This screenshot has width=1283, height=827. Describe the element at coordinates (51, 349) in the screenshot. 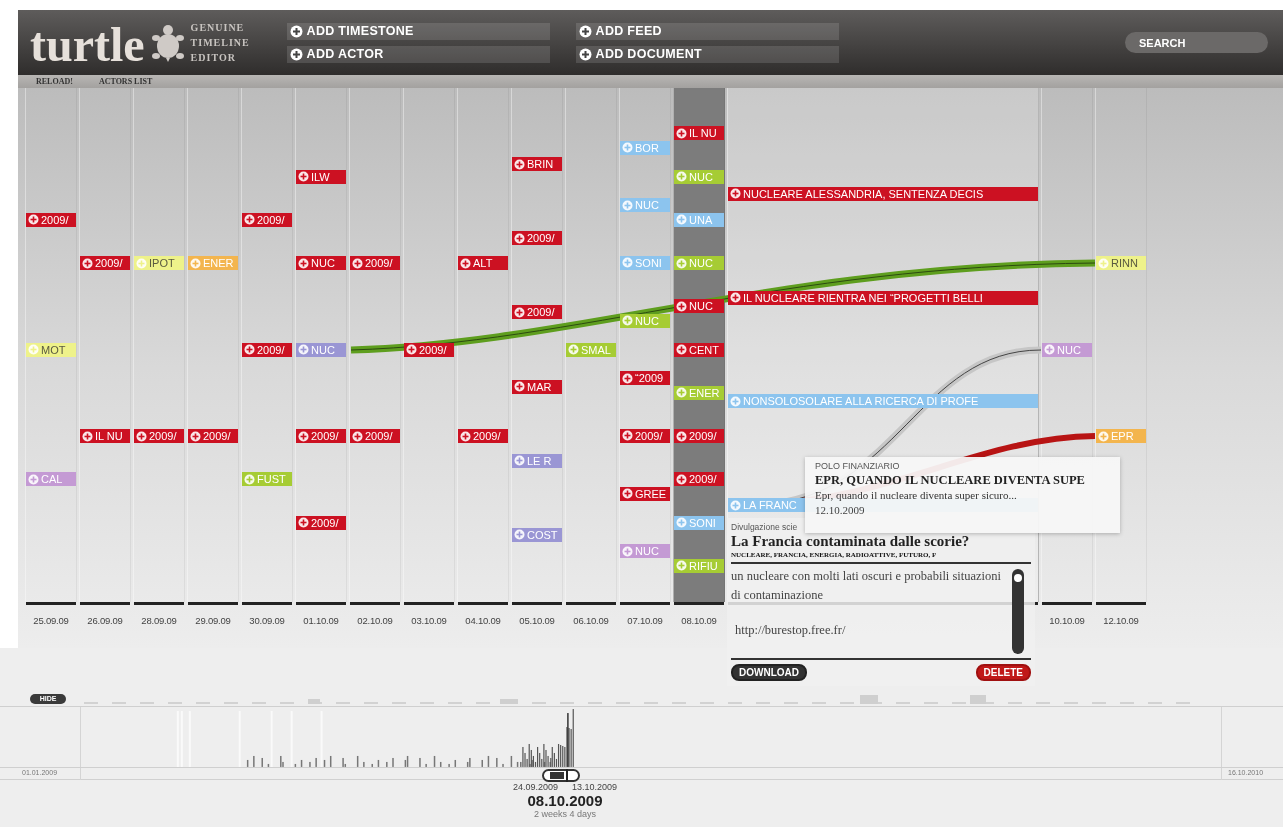

I see `timeline-item: MOT` at that location.